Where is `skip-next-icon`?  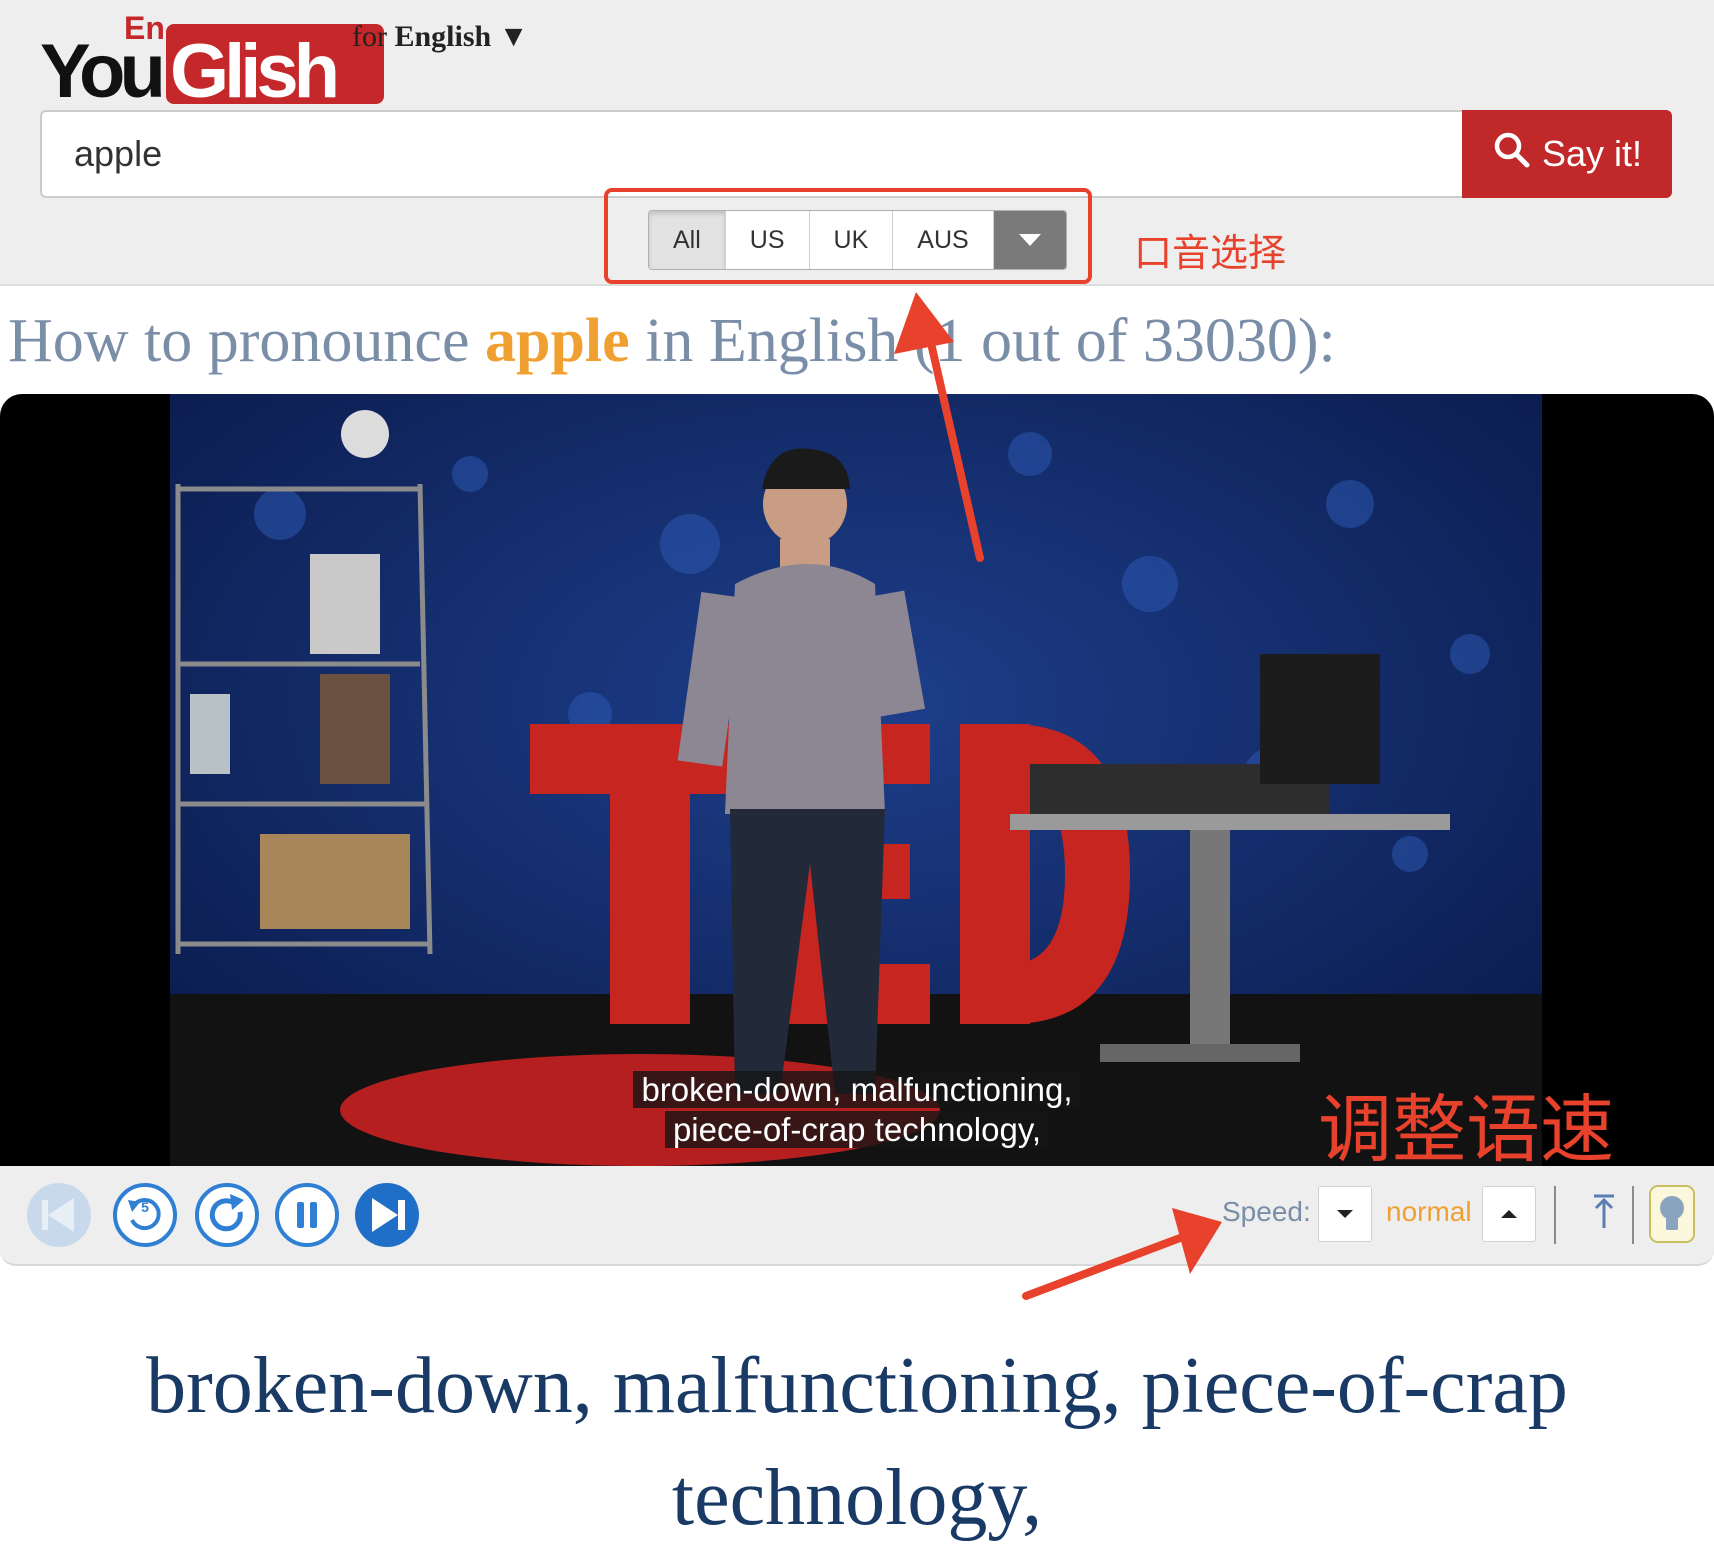
skip-next-icon is located at coordinates (387, 1215).